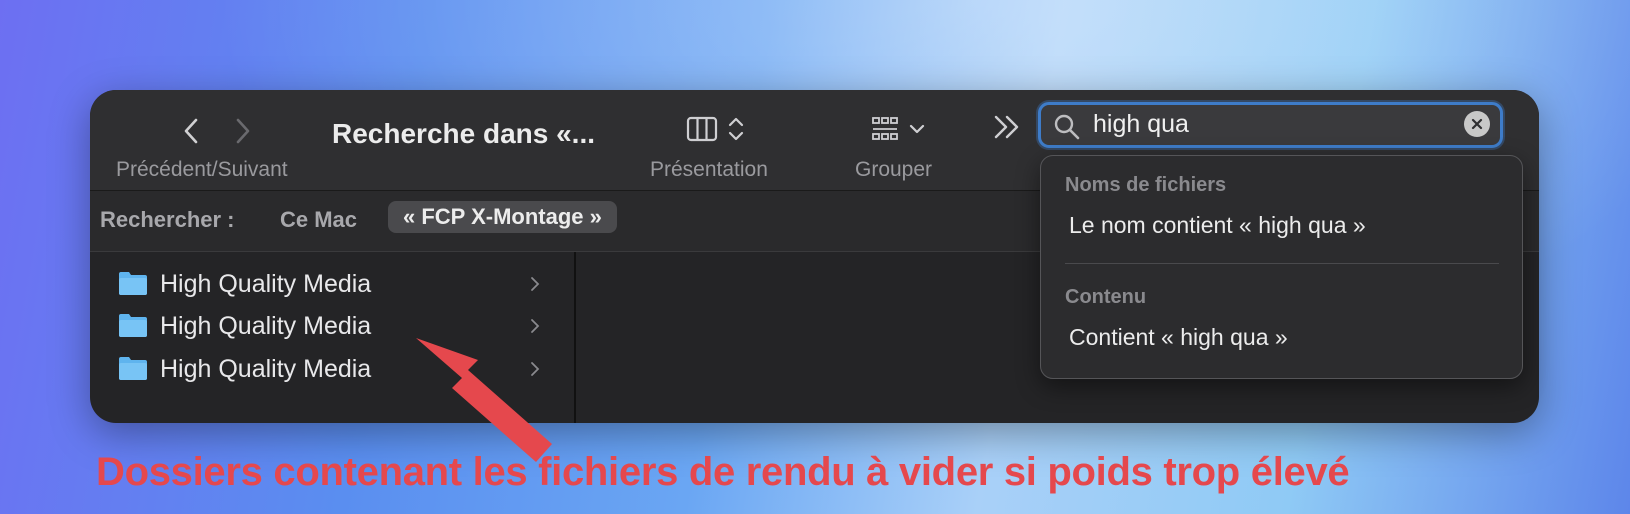 This screenshot has height=514, width=1630. I want to click on nav-label: Précédent/Suivant, so click(202, 169).